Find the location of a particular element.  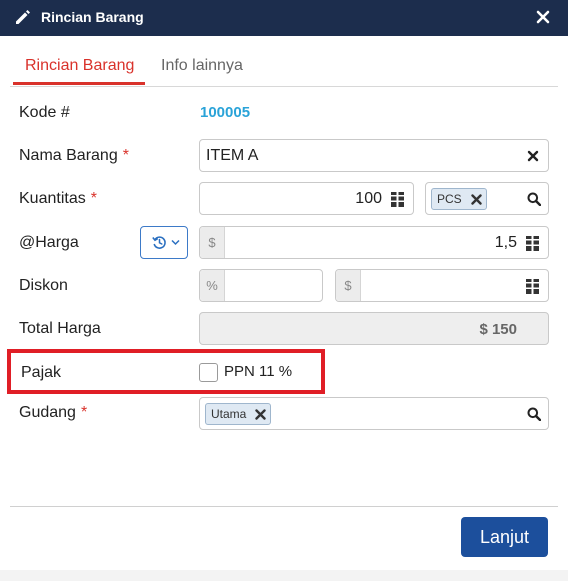

chevron-down-icon is located at coordinates (175, 242).